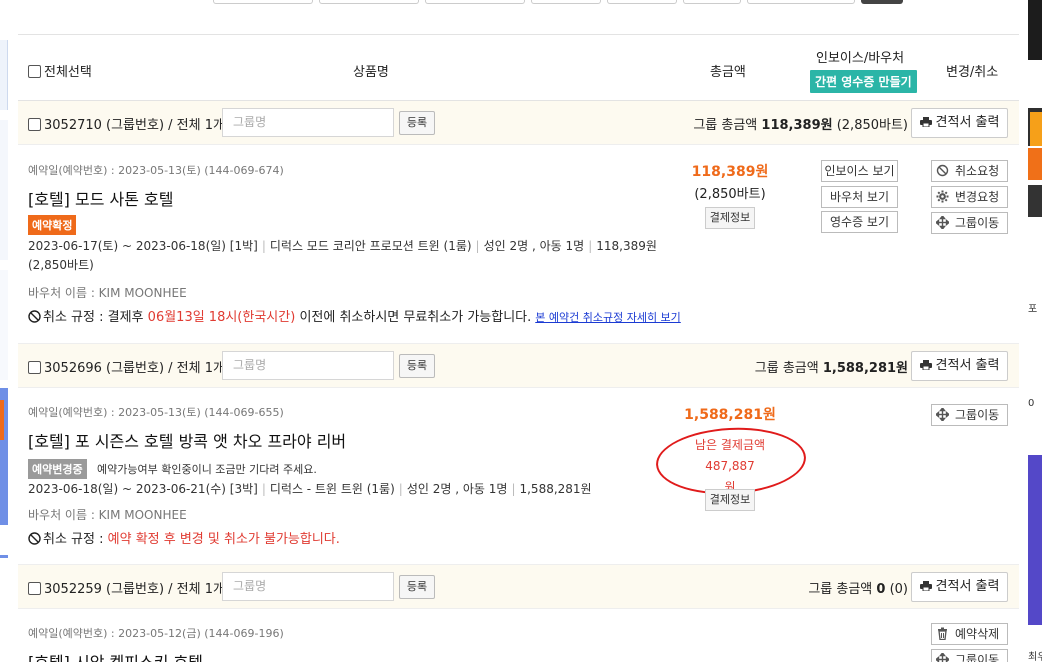 The height and width of the screenshot is (662, 1042). I want to click on cancel-request-button: 취소요청, so click(969, 171).